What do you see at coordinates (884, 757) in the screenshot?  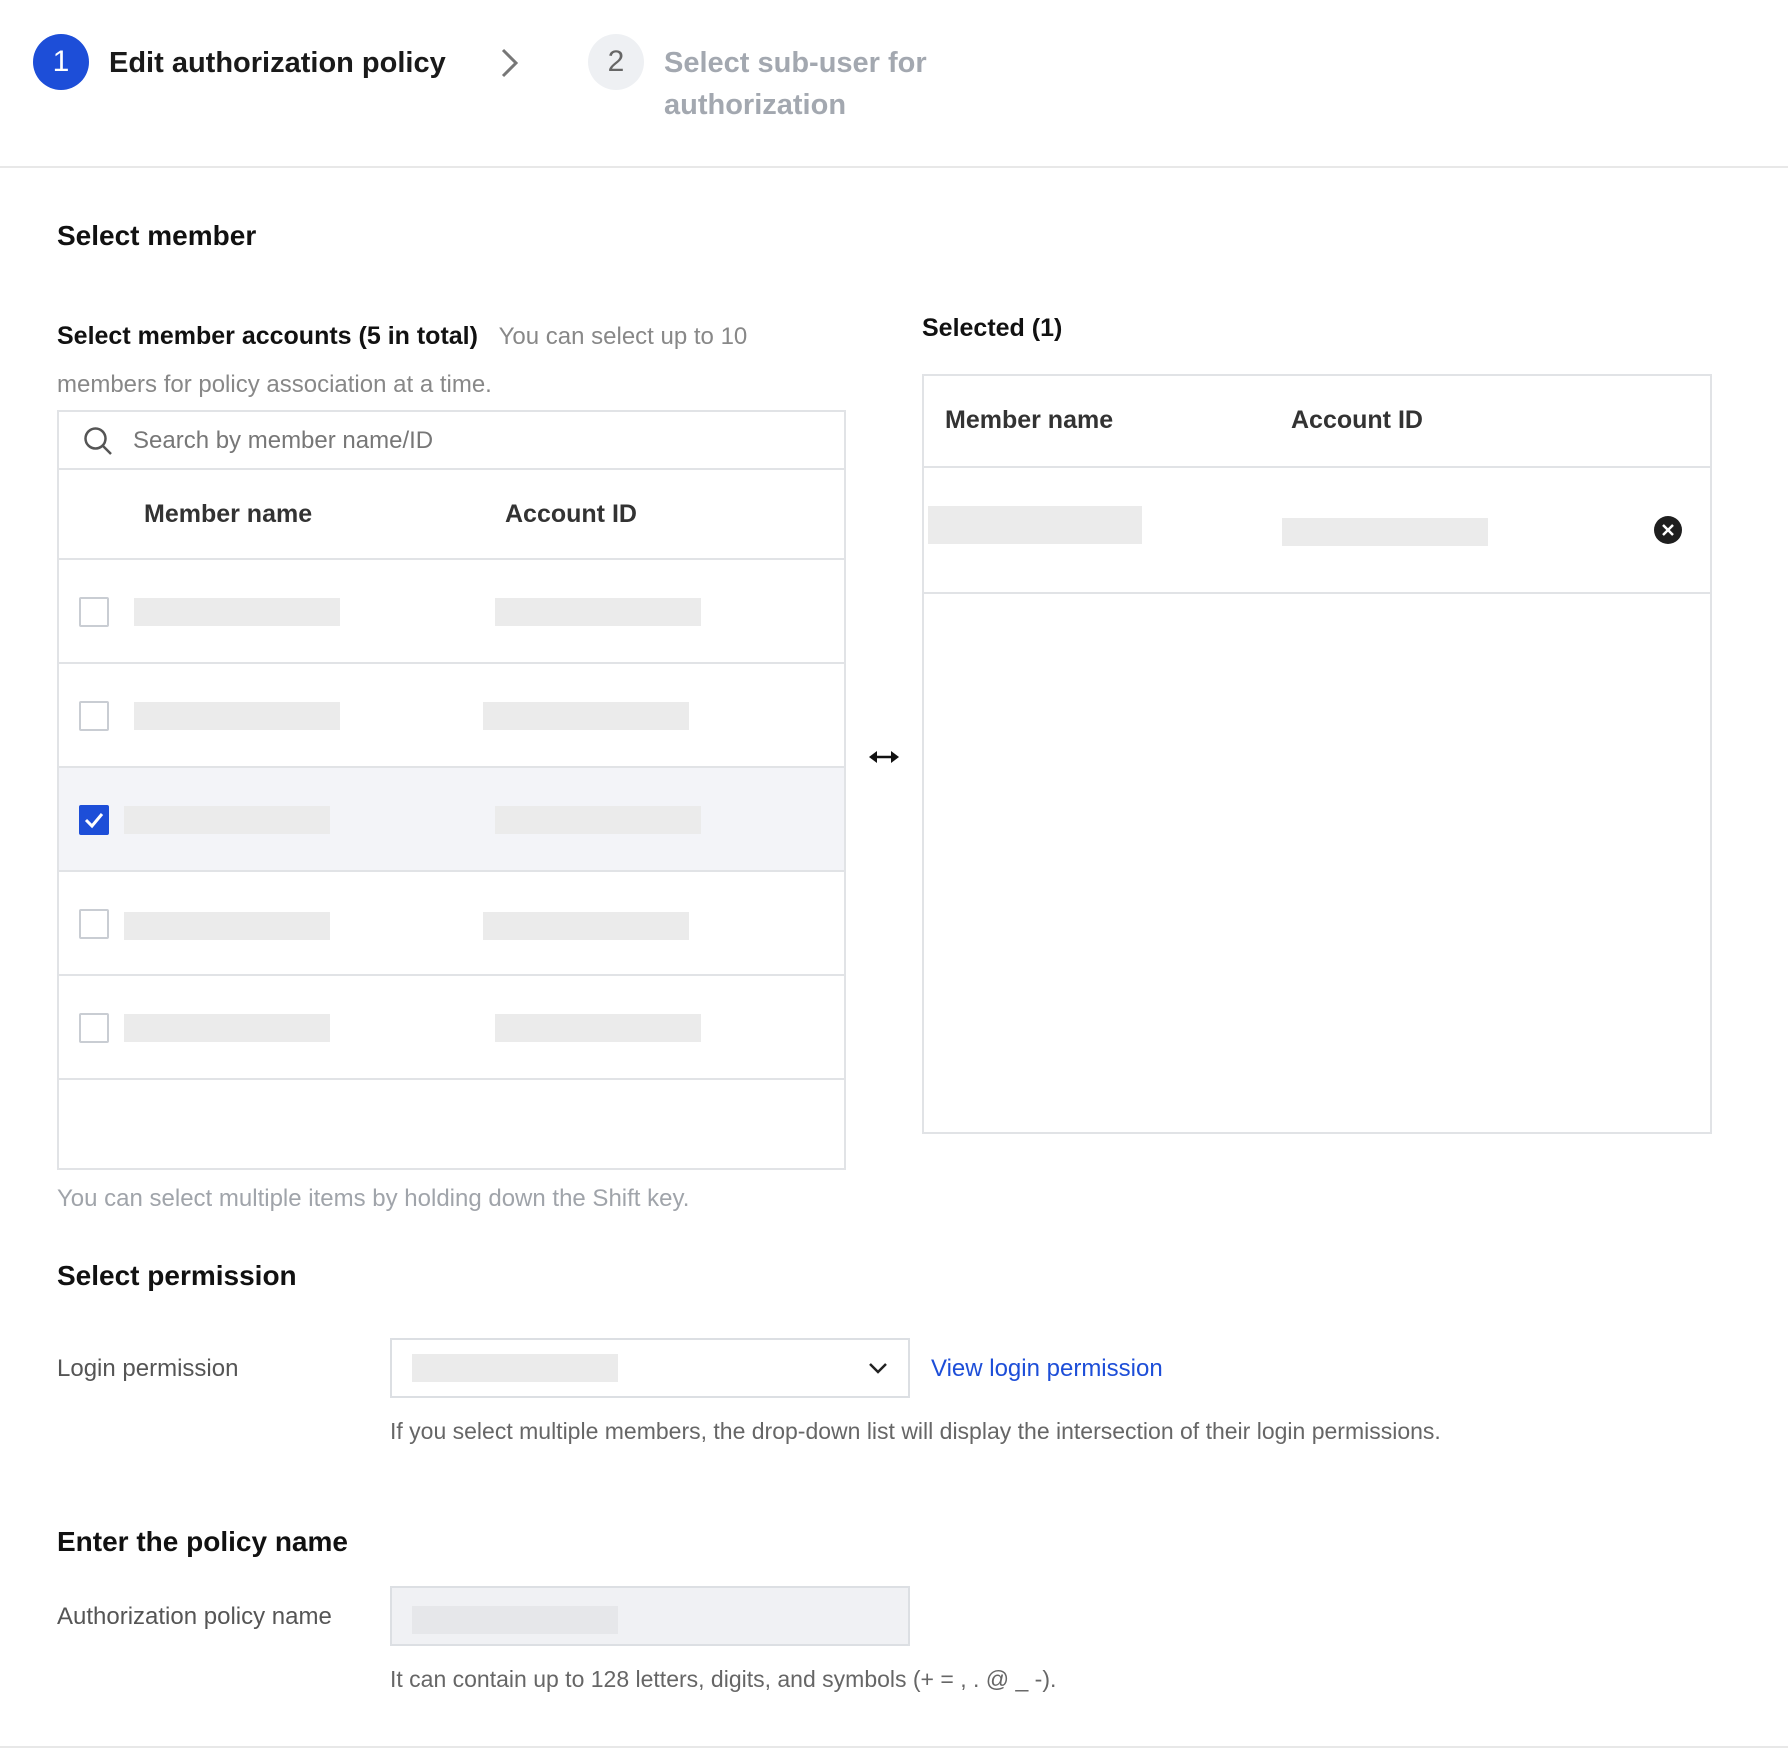 I see `transfer-arrows-icon` at bounding box center [884, 757].